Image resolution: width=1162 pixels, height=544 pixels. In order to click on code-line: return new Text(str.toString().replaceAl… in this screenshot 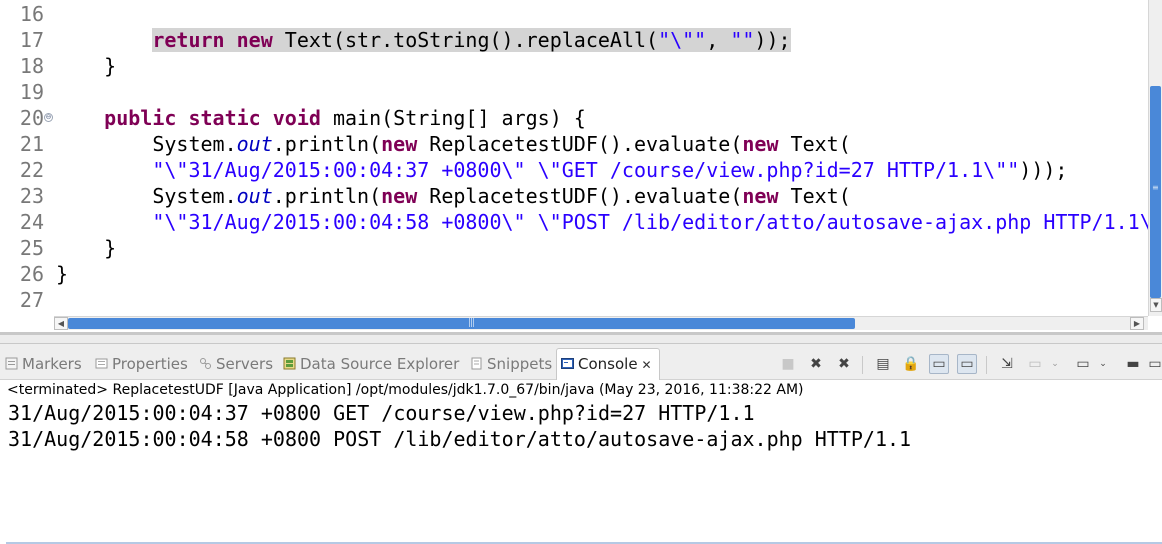, I will do `click(423, 40)`.